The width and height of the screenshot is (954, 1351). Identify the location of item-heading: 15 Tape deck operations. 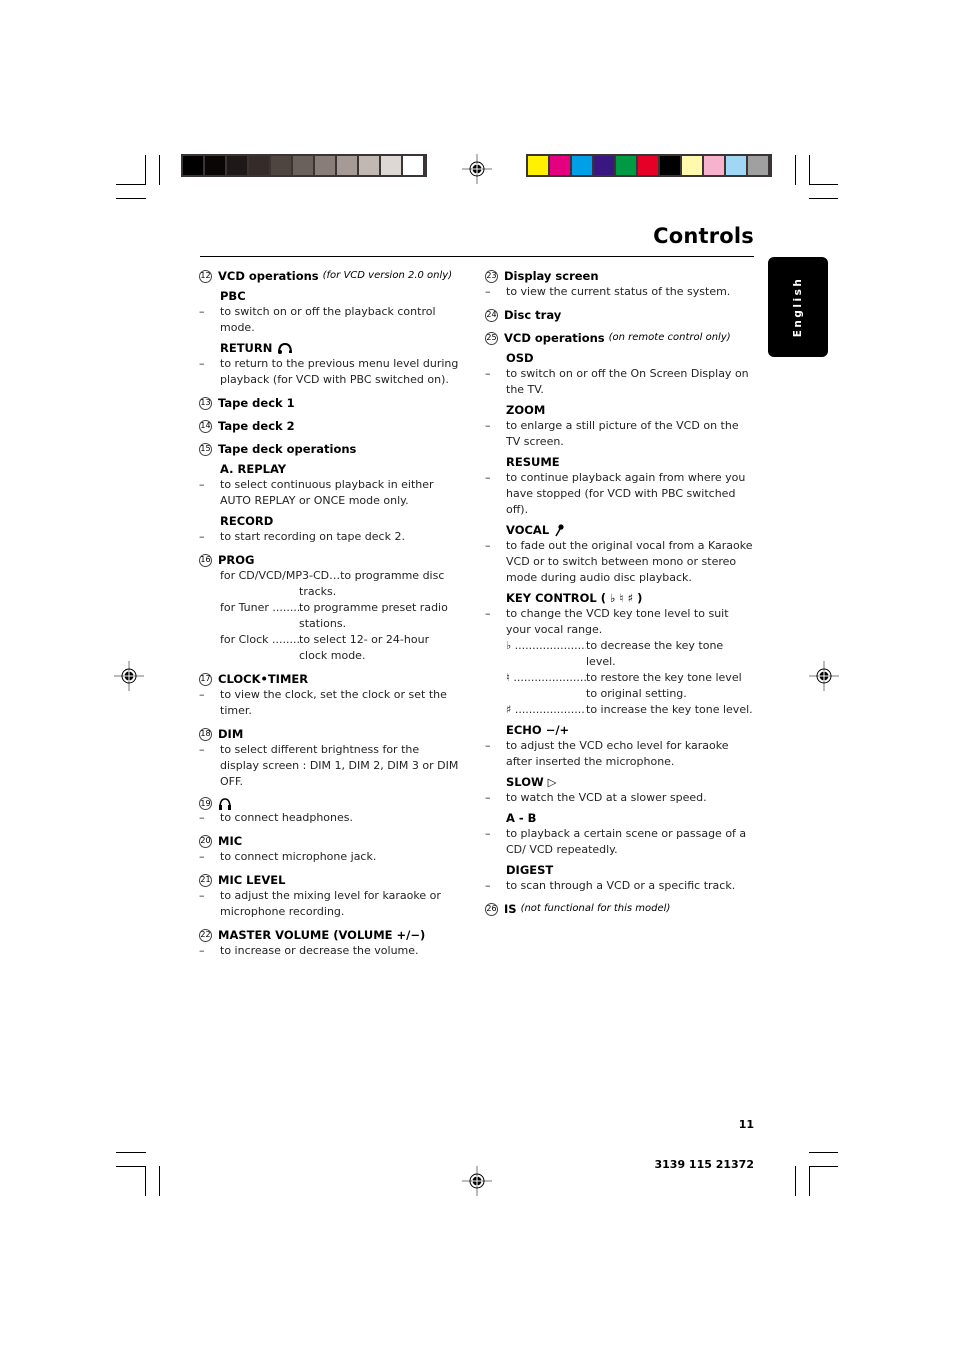
(329, 449).